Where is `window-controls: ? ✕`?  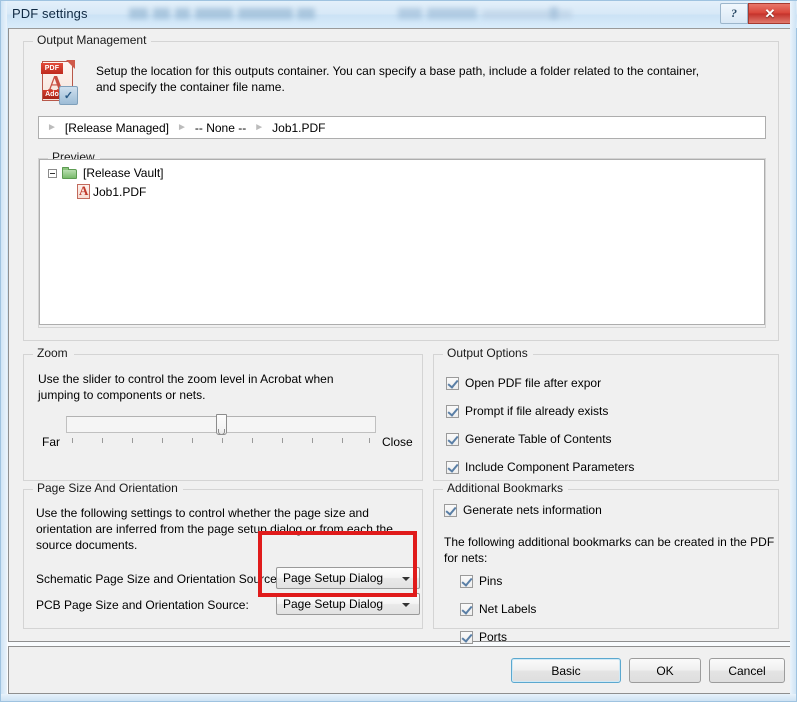 window-controls: ? ✕ is located at coordinates (756, 13).